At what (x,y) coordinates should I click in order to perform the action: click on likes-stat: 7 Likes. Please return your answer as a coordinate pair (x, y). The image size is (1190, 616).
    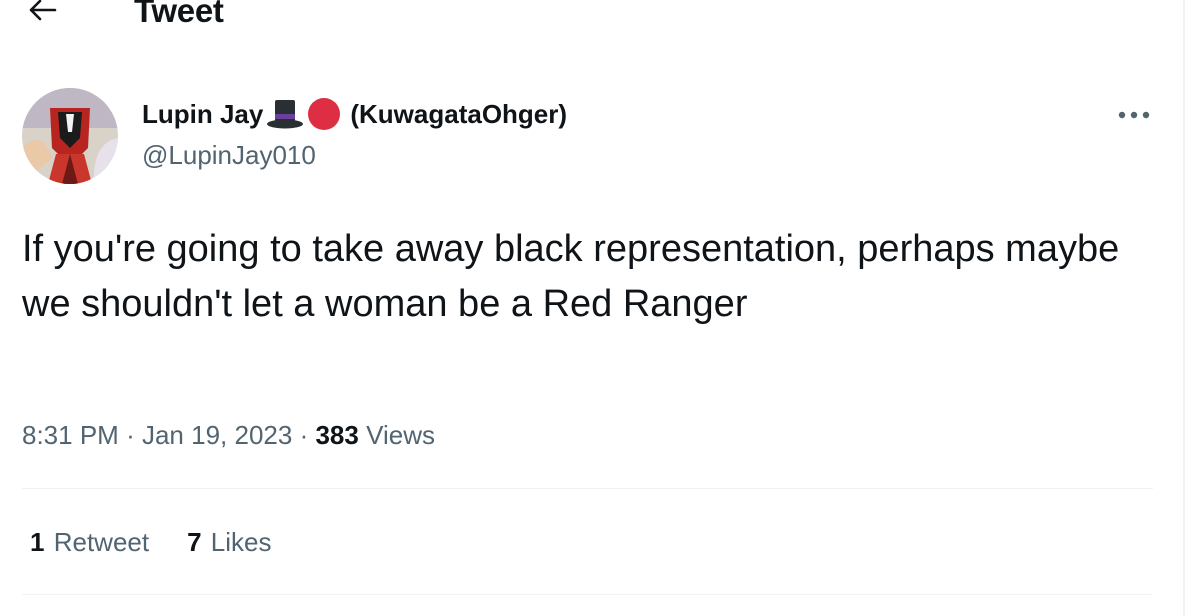
    Looking at the image, I should click on (229, 542).